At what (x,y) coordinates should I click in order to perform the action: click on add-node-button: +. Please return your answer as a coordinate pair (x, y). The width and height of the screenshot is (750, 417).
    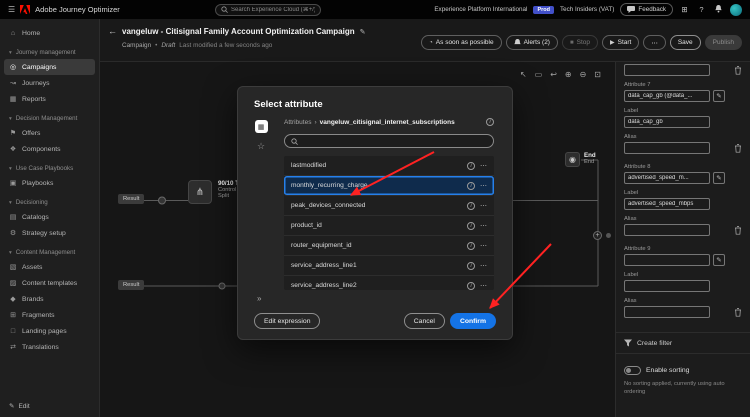
    Looking at the image, I should click on (597, 235).